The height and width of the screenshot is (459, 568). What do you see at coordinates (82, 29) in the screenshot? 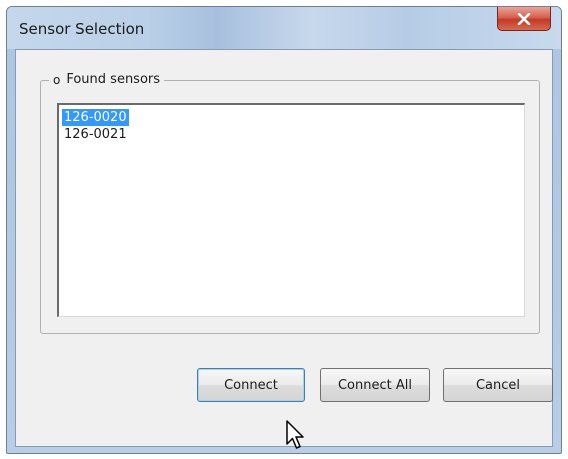
I see `window-title: Sensor Selection` at bounding box center [82, 29].